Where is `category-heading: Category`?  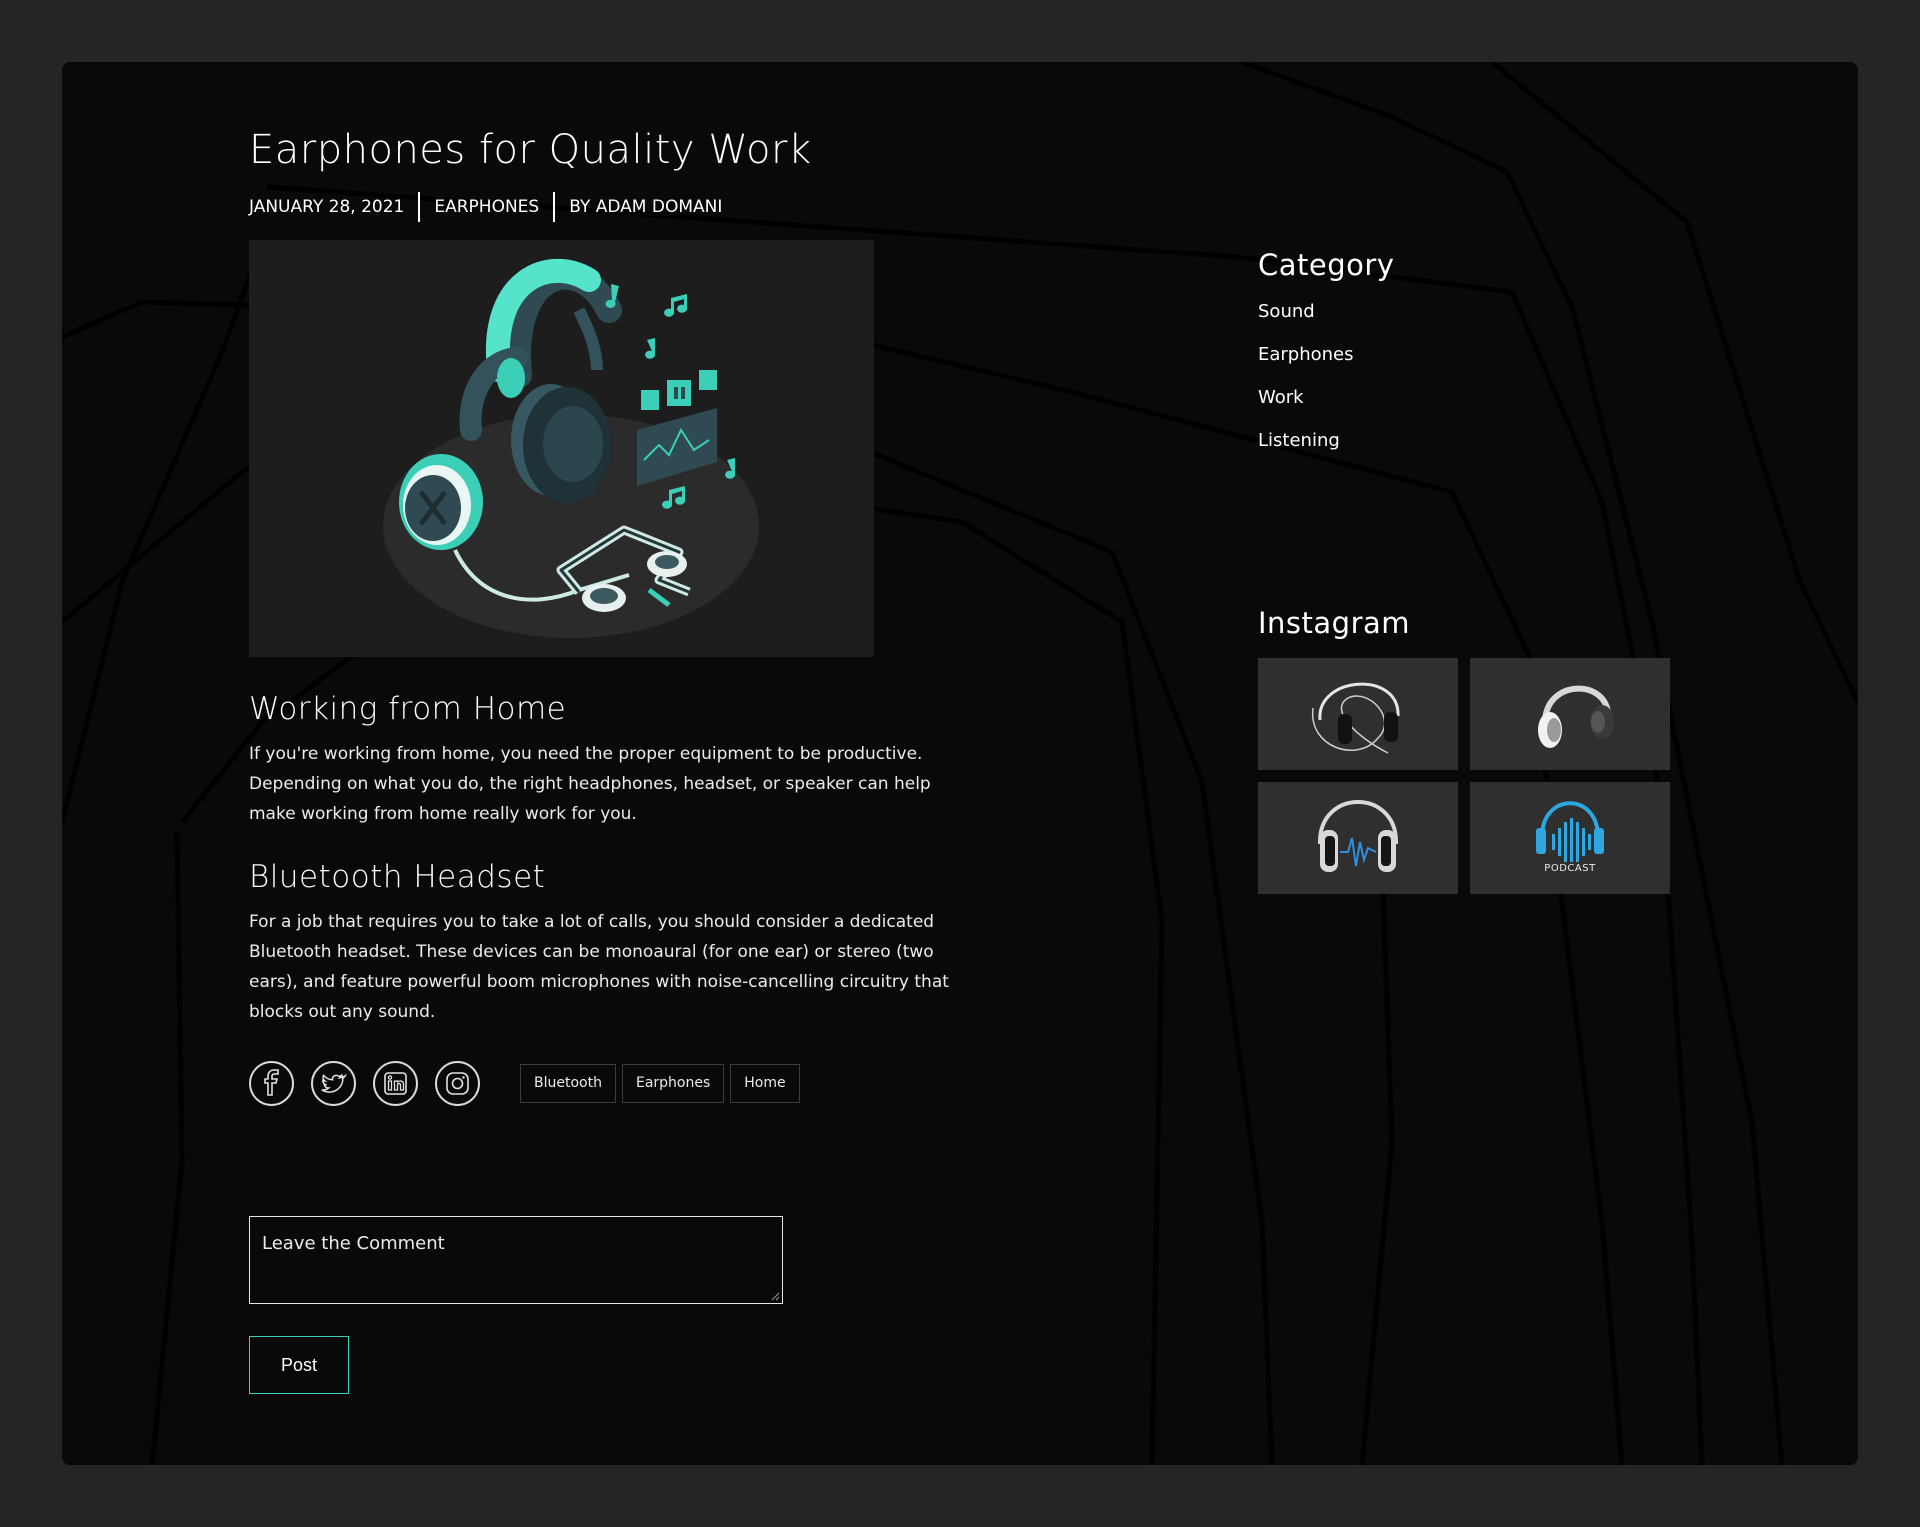
category-heading: Category is located at coordinates (1326, 265).